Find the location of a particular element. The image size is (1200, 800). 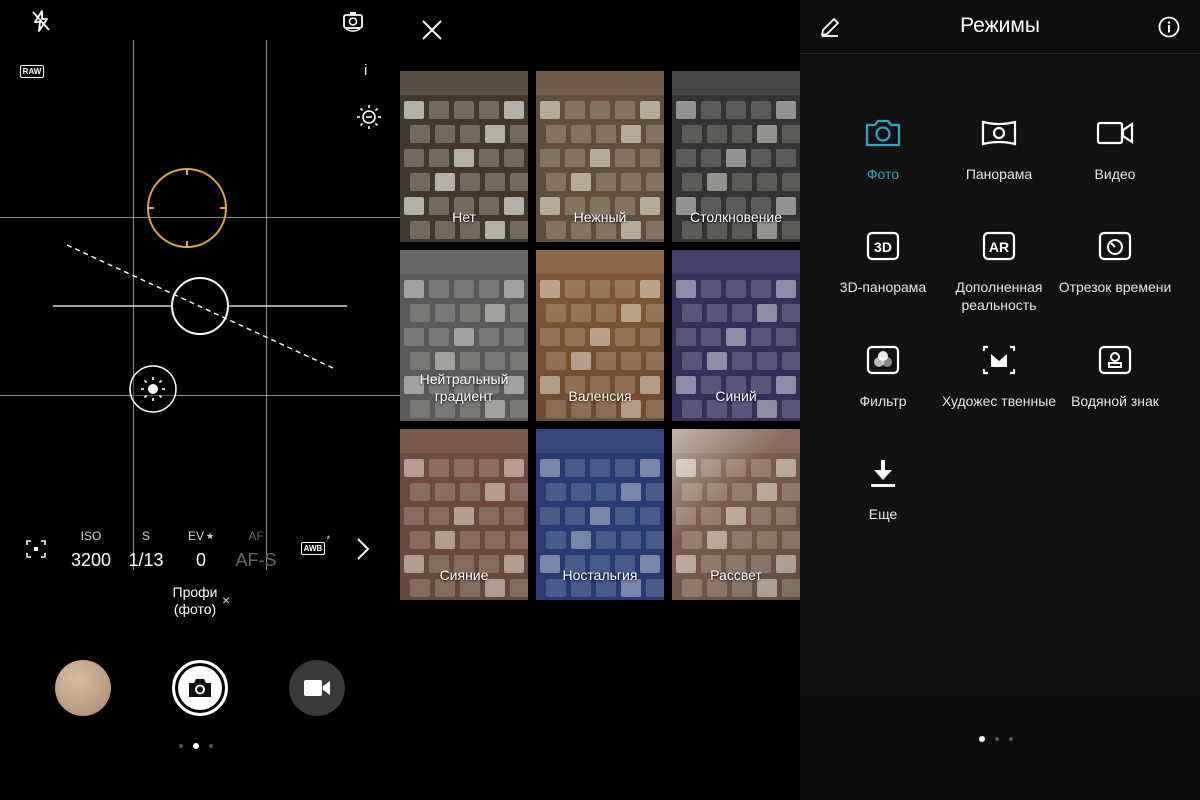

awb-label: AWB is located at coordinates (313, 548).